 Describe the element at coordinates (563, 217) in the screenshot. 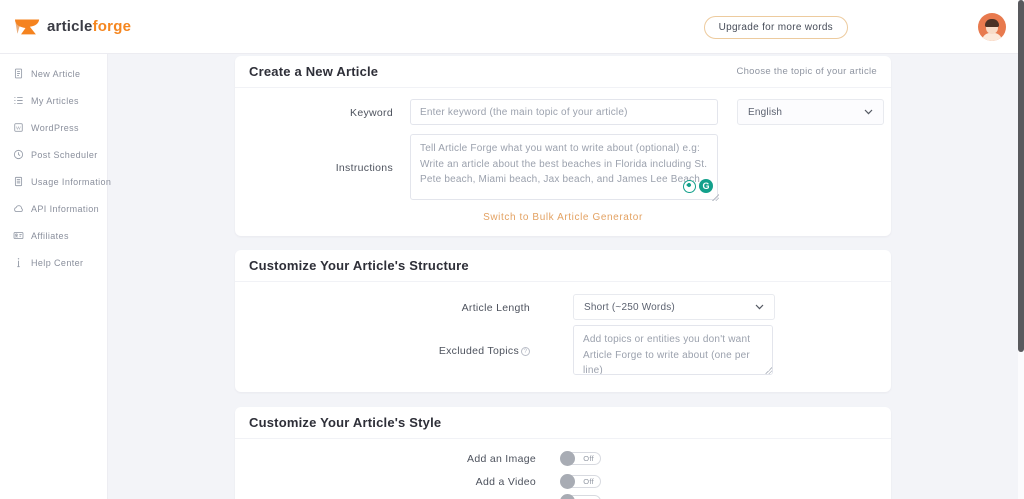

I see `switch-bulk-generator-link: Switch to Bulk Article Generator` at that location.